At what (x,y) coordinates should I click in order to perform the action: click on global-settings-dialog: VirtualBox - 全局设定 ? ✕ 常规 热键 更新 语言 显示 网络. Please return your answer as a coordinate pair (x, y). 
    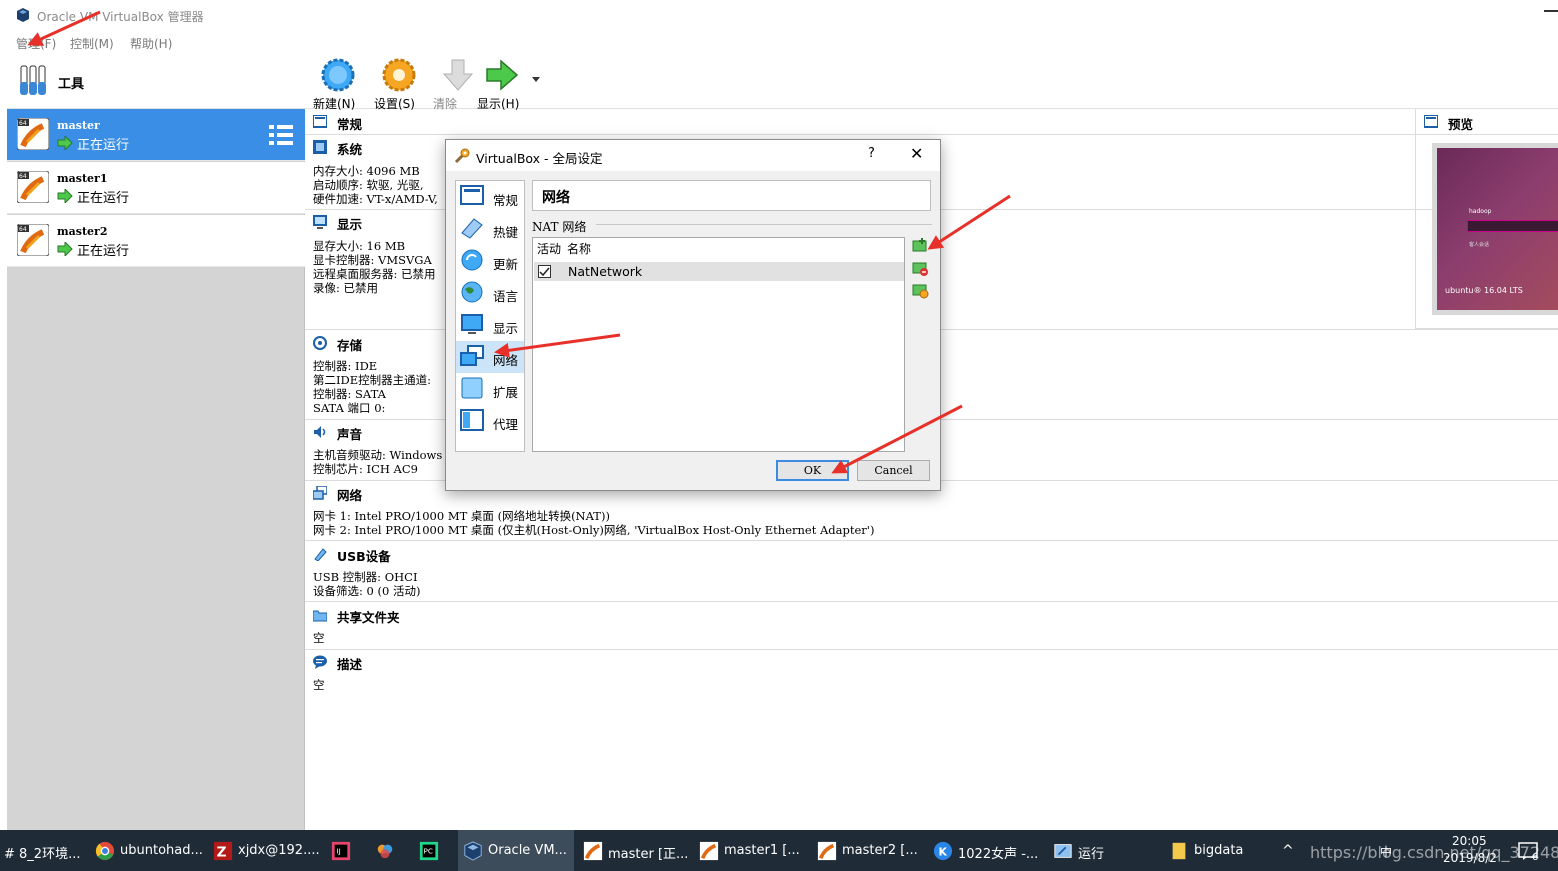
    Looking at the image, I should click on (693, 315).